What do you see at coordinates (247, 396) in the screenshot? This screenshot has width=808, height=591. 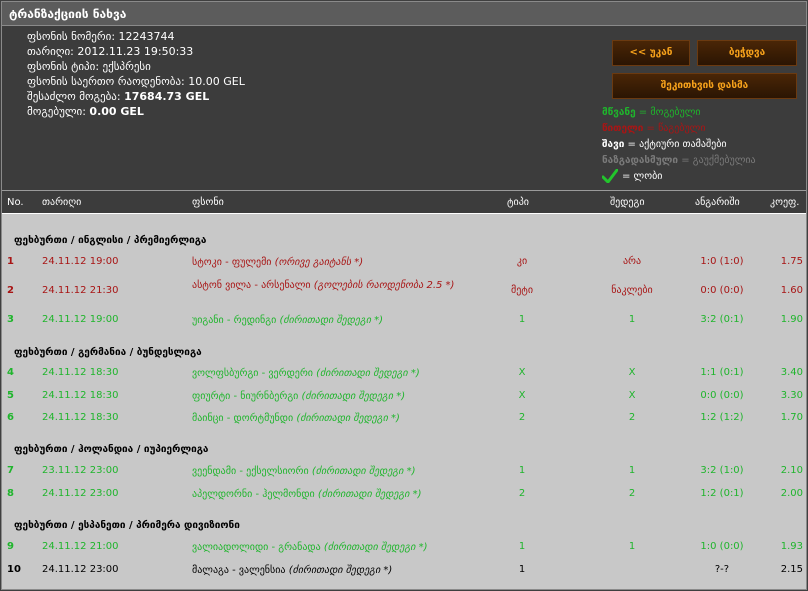 I see `event-name: ფიურტი - ნიურნბერგი` at bounding box center [247, 396].